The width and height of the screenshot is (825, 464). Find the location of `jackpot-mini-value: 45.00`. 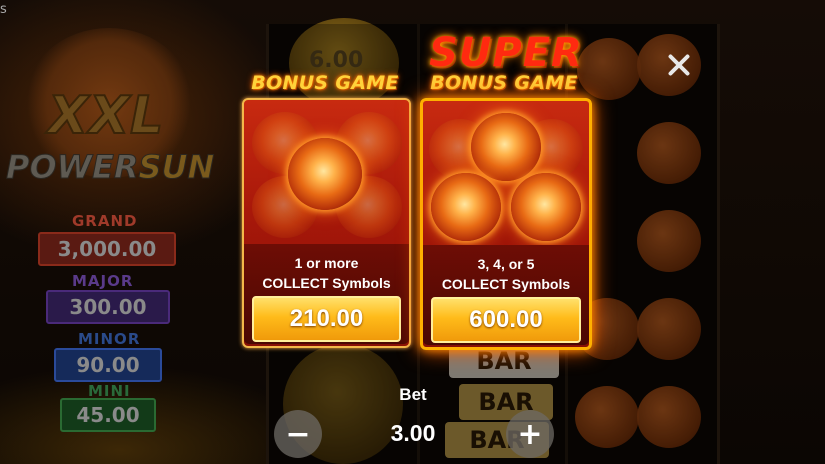

jackpot-mini-value: 45.00 is located at coordinates (108, 415).